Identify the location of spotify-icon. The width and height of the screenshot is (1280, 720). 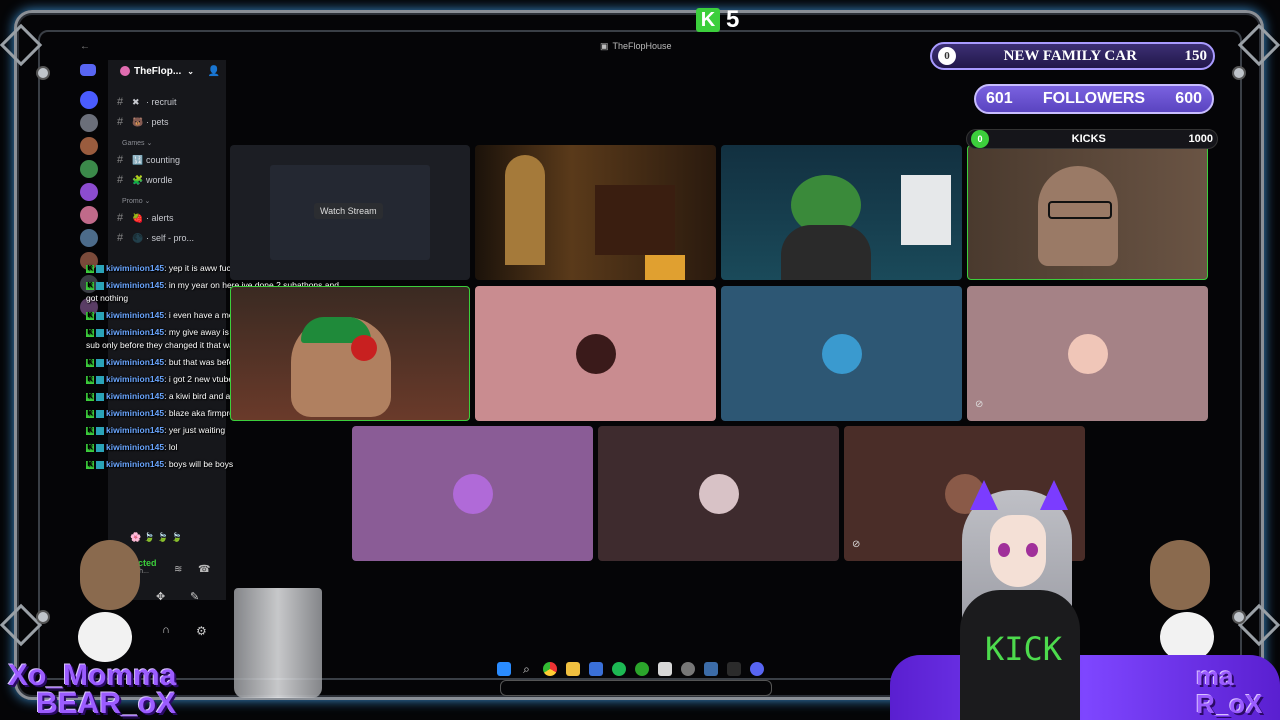
(618, 669).